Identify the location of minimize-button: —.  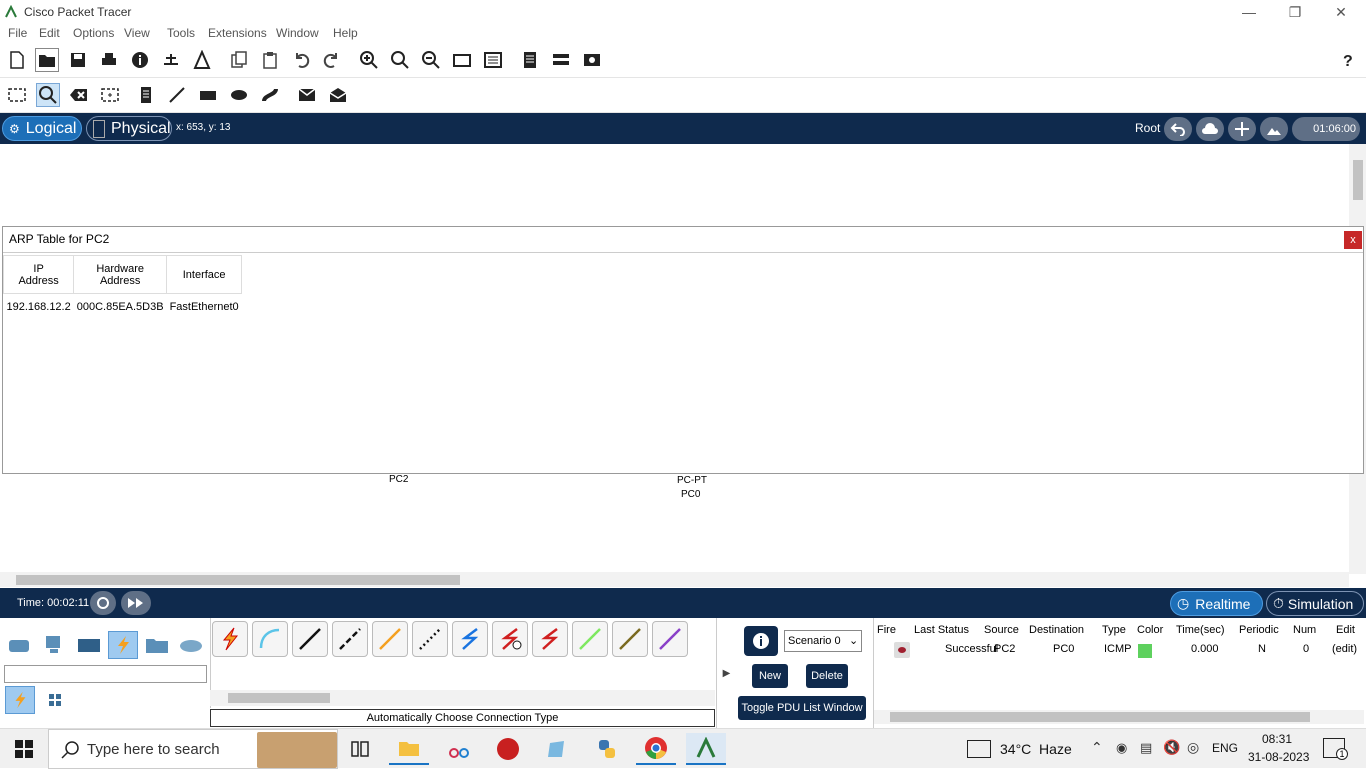
(1249, 12).